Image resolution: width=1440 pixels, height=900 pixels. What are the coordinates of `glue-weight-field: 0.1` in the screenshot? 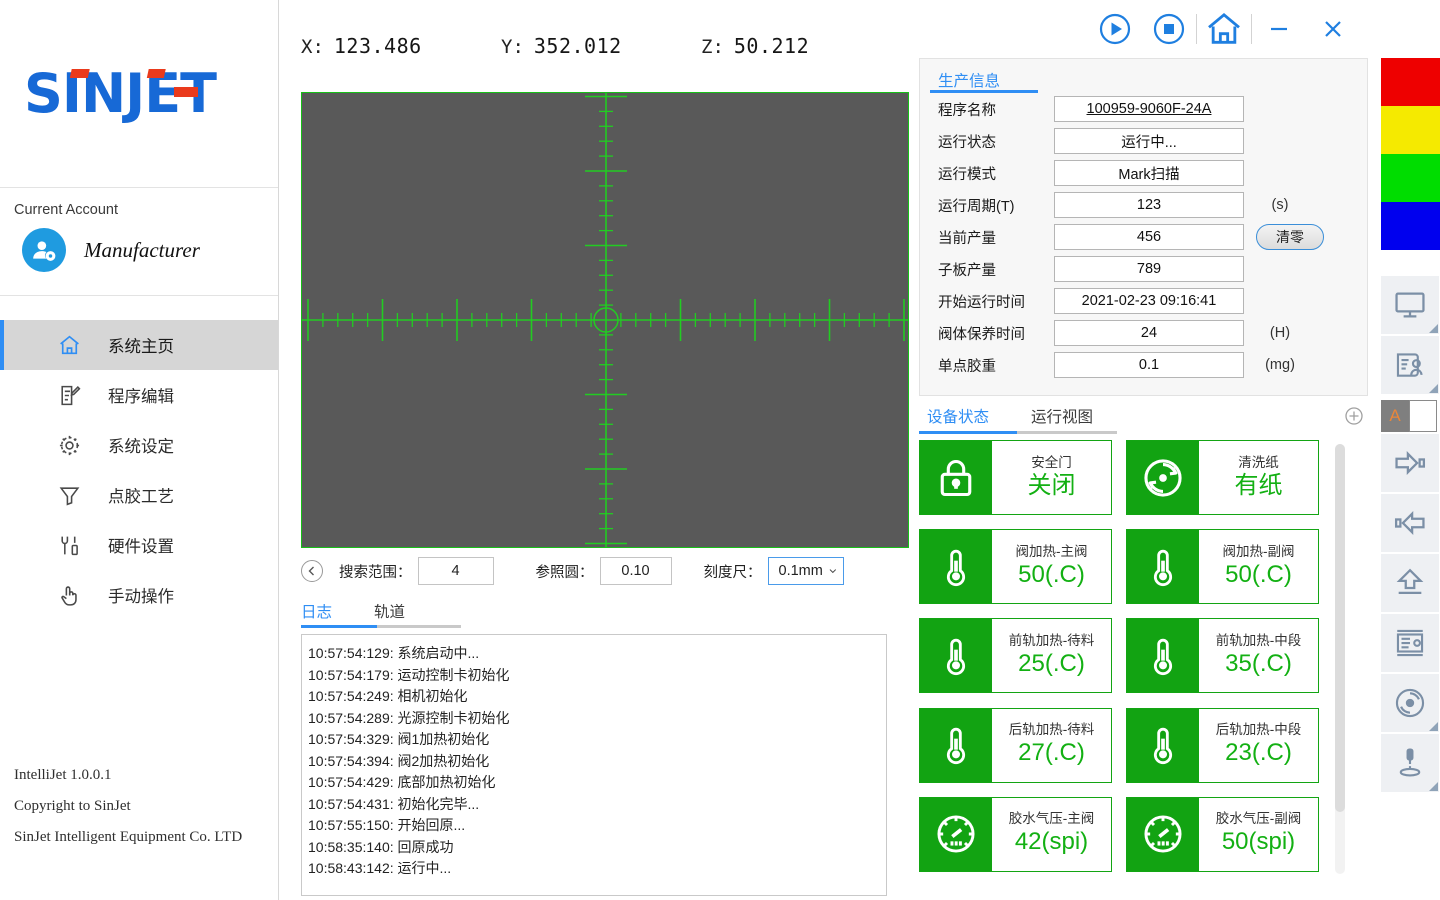 It's located at (1149, 365).